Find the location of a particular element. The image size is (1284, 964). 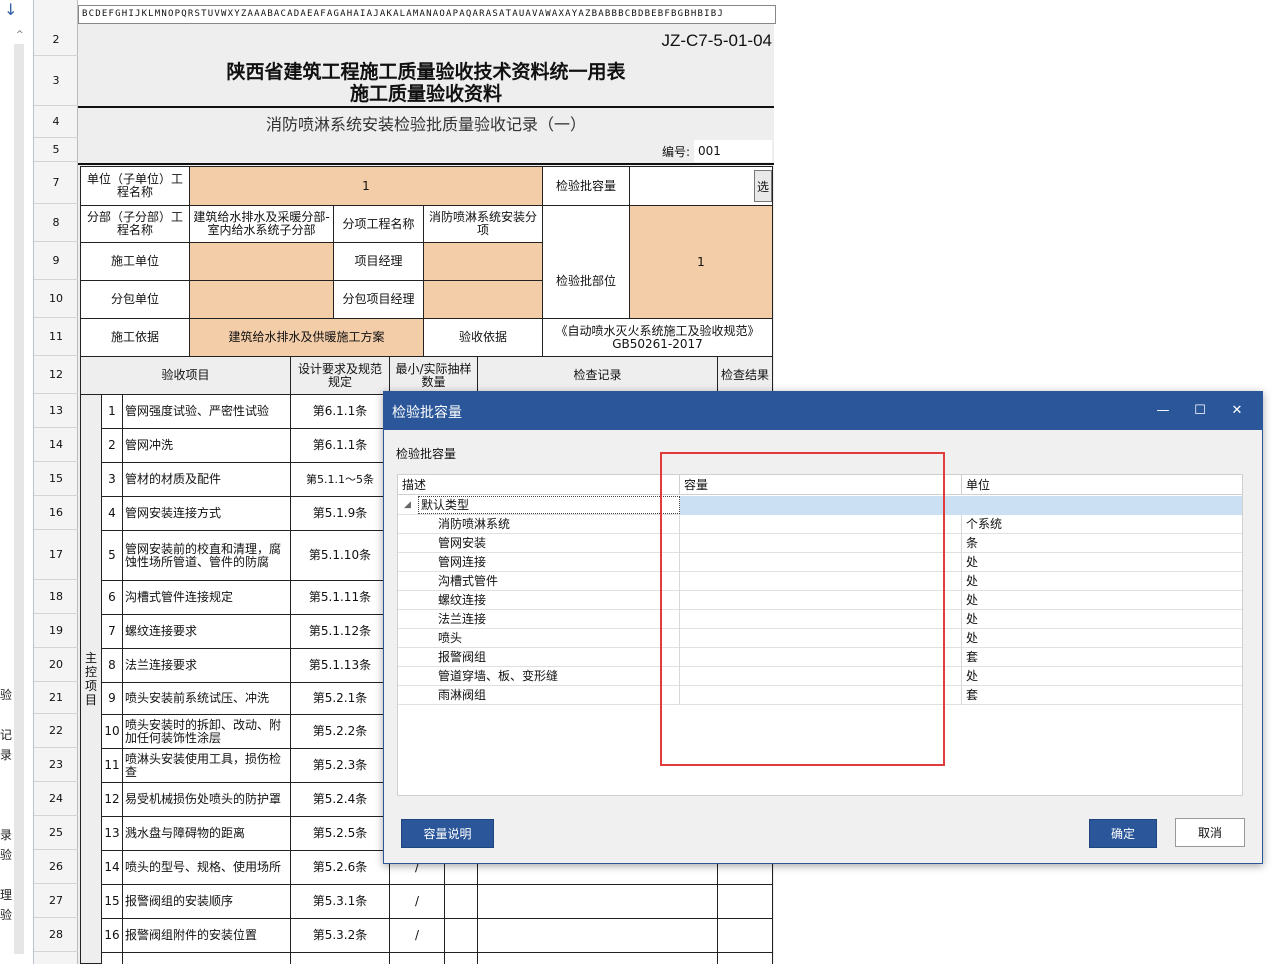

row-number: 8 is located at coordinates (56, 223).